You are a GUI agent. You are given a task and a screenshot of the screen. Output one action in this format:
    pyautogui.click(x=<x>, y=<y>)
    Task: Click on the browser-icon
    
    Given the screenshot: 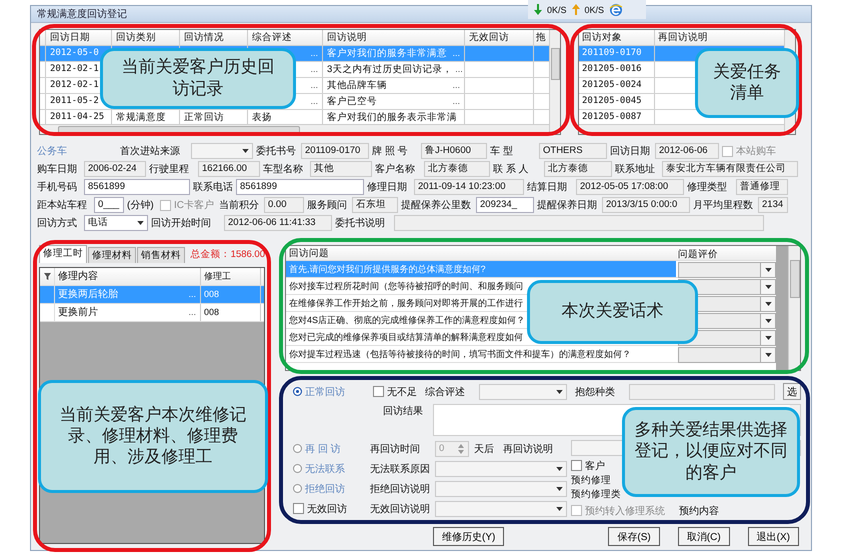 What is the action you would take?
    pyautogui.click(x=616, y=9)
    